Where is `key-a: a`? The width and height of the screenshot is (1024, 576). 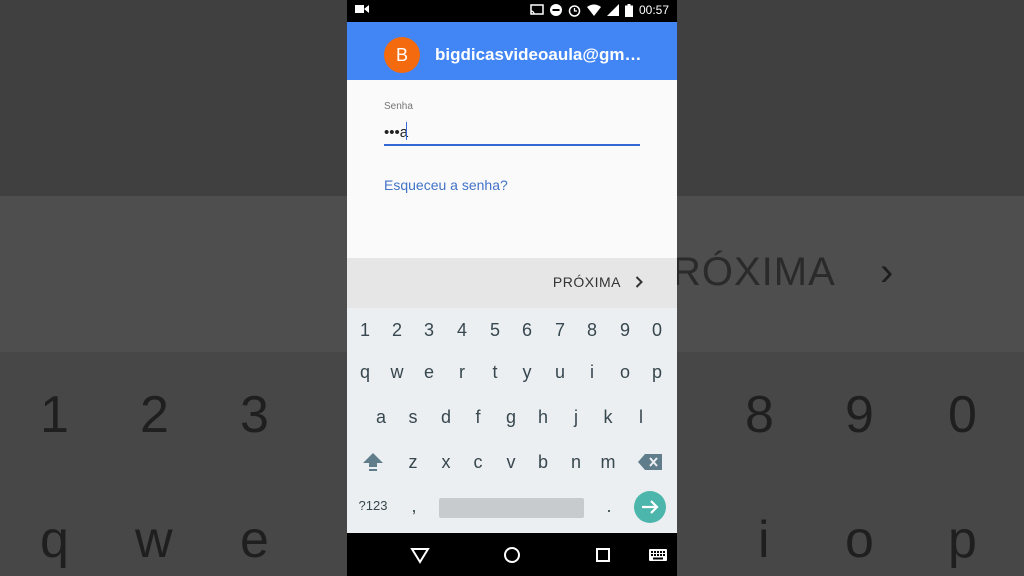
key-a: a is located at coordinates (381, 417).